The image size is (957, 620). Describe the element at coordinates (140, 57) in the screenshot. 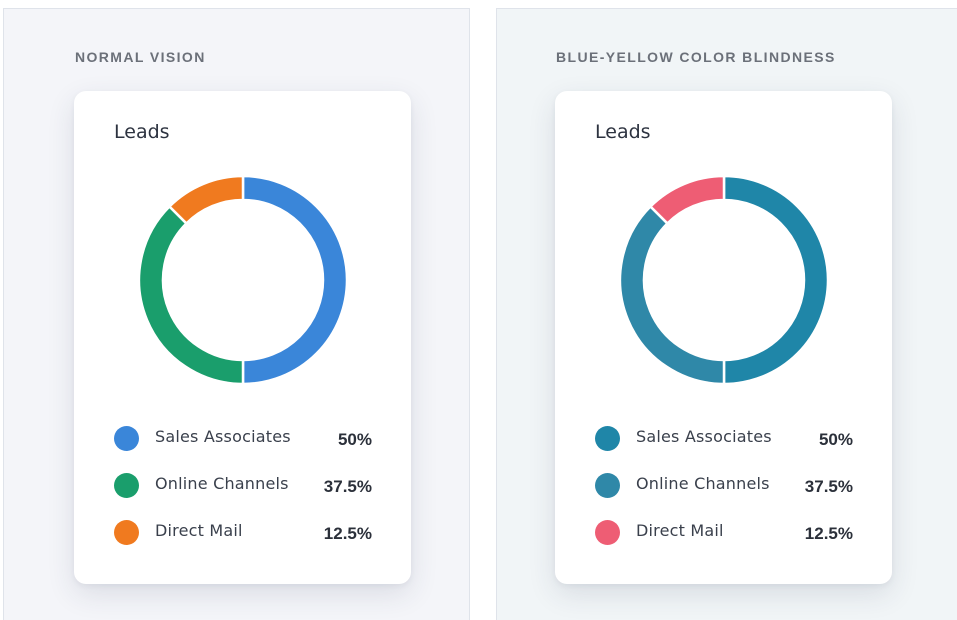

I see `panel-title: NORMAL VISION` at that location.